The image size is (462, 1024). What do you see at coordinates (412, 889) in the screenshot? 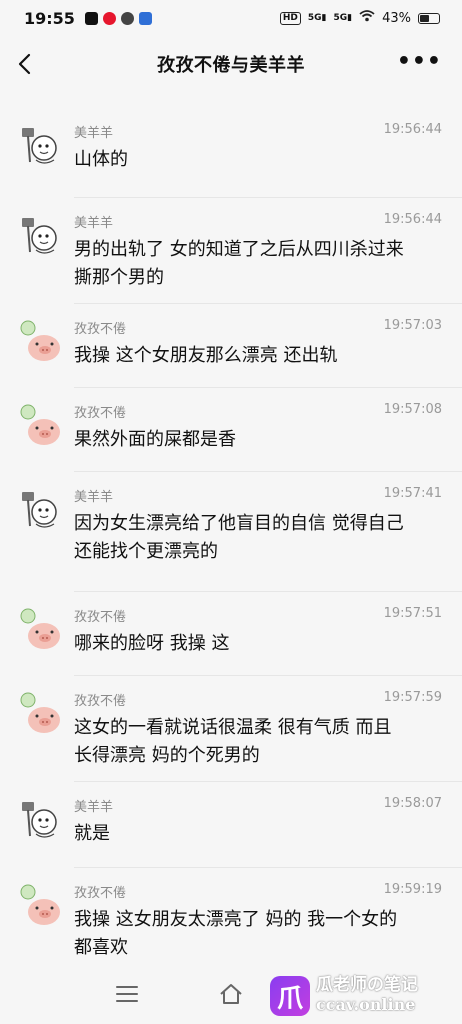
I see `message-timestamp: 19:59:19` at bounding box center [412, 889].